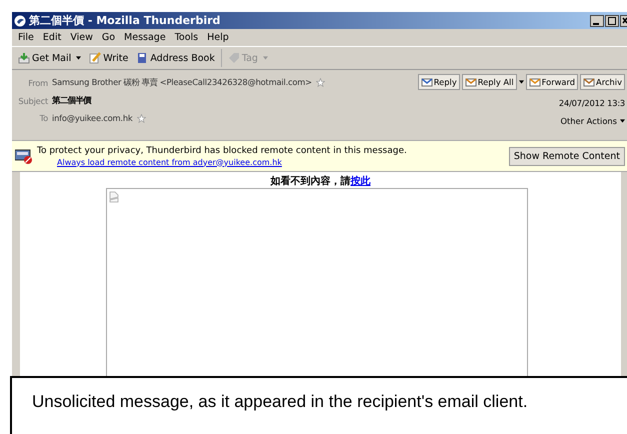  What do you see at coordinates (175, 58) in the screenshot?
I see `toolbar-button: Address Book` at bounding box center [175, 58].